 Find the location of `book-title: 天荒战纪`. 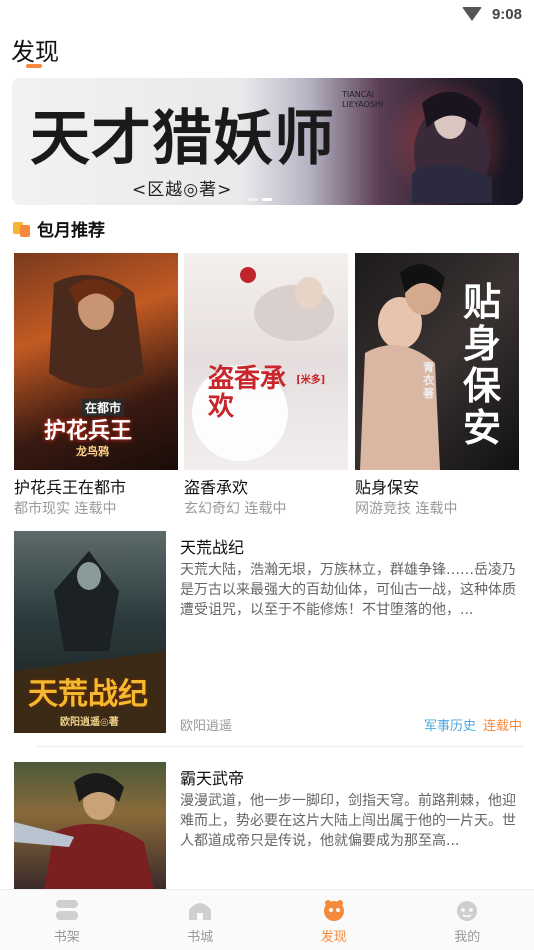

book-title: 天荒战纪 is located at coordinates (212, 546).